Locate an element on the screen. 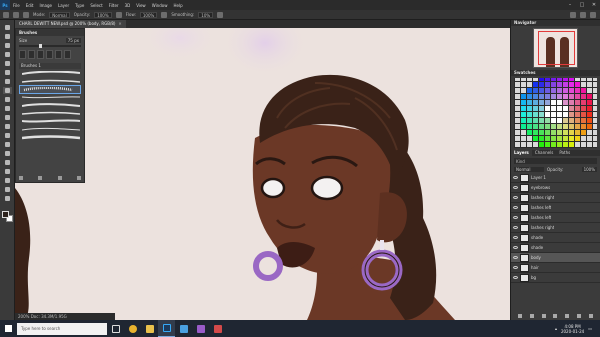  opacity-field: 100% is located at coordinates (103, 14).